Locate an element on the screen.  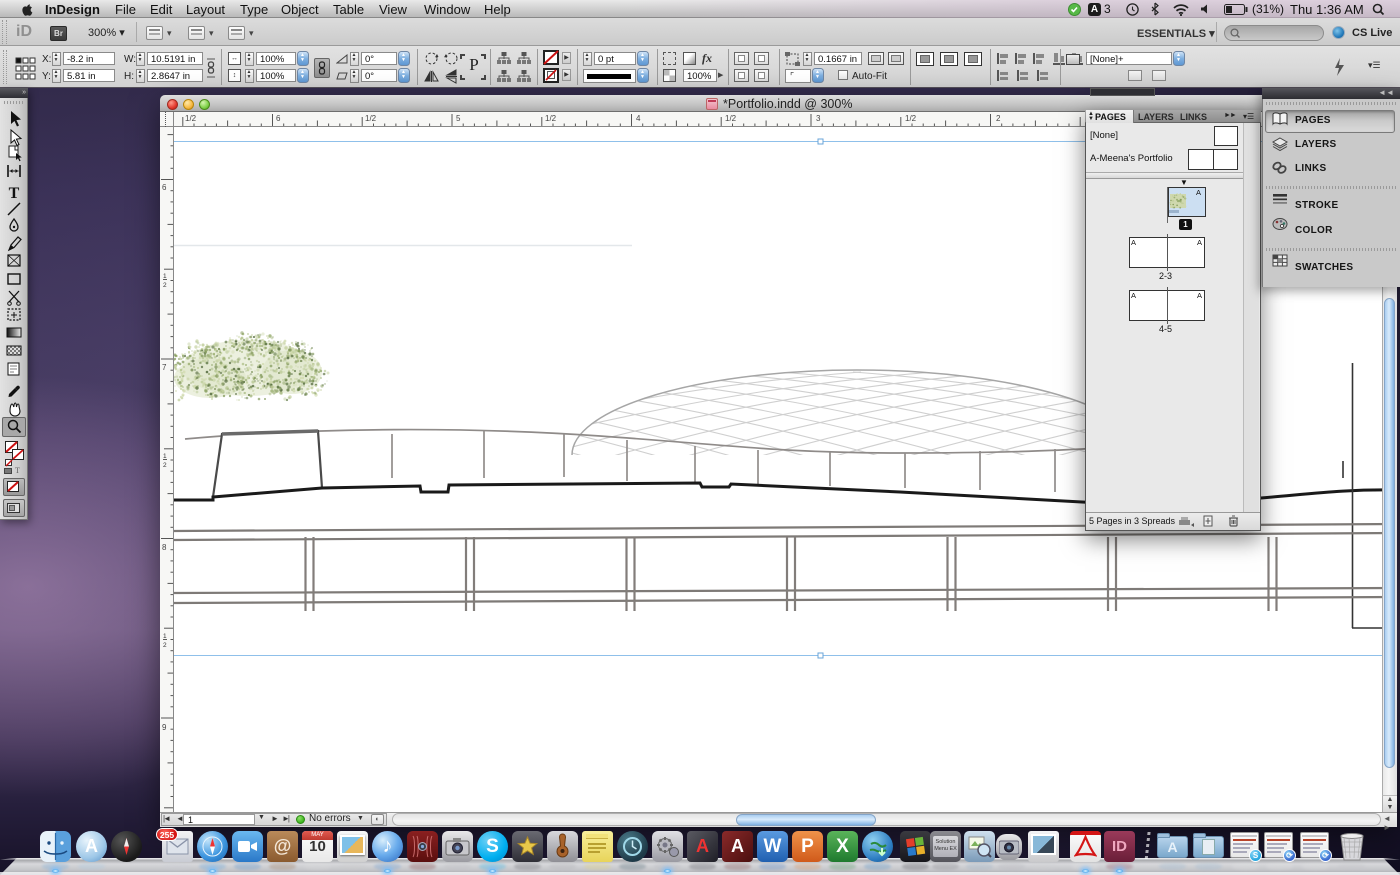
svg-text: T is located at coordinates (14, 193).